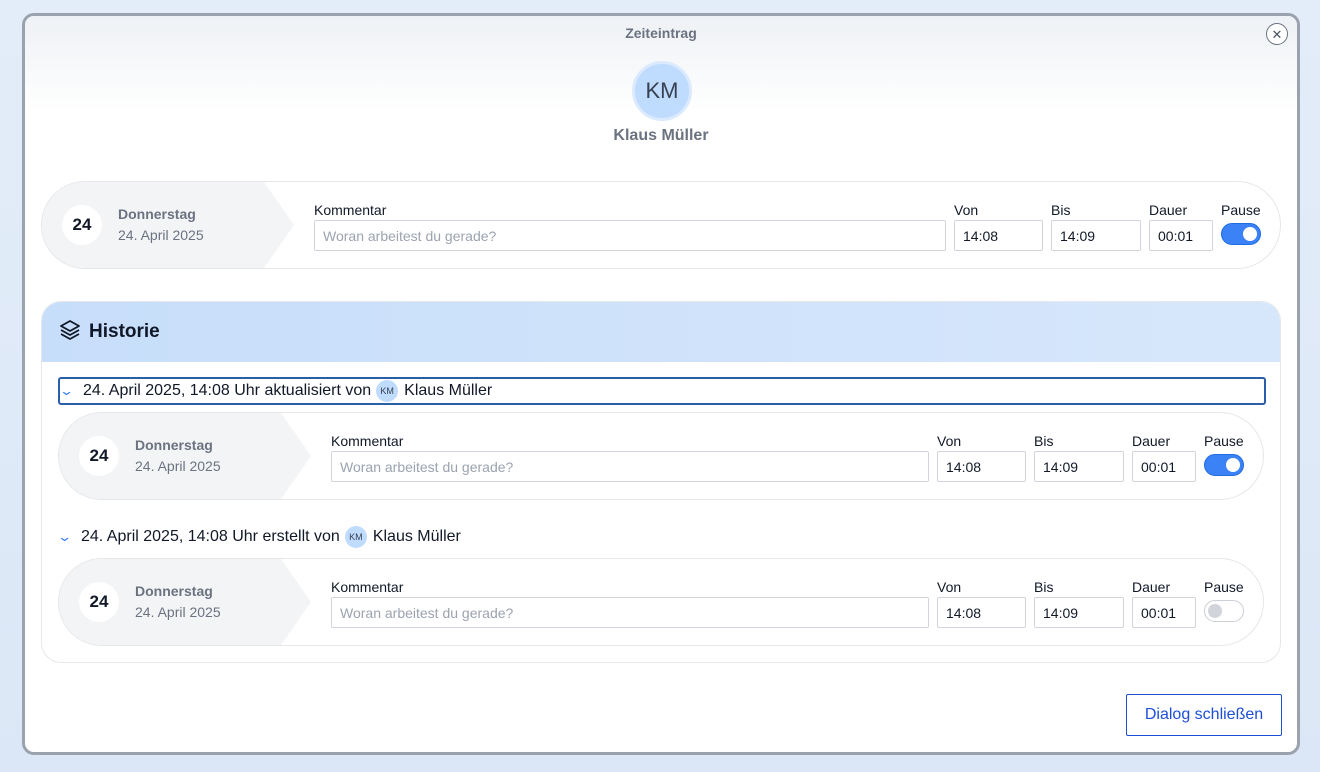 The height and width of the screenshot is (772, 1320). Describe the element at coordinates (70, 330) in the screenshot. I see `layers-icon` at that location.